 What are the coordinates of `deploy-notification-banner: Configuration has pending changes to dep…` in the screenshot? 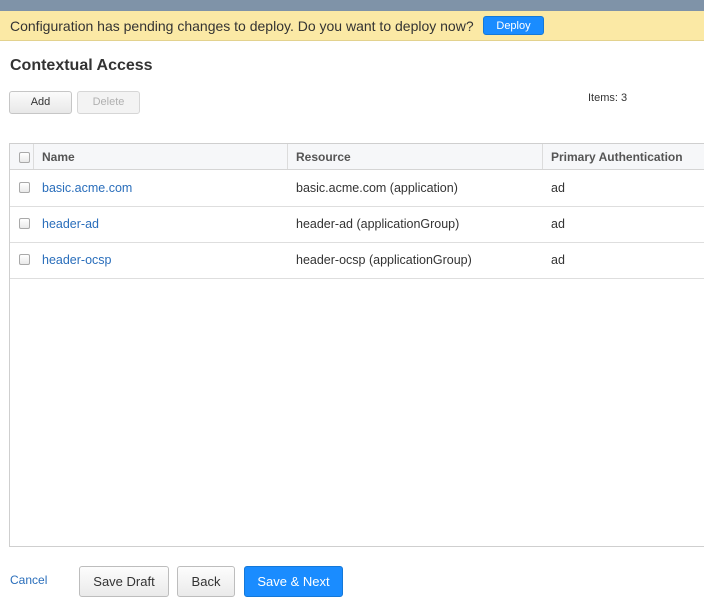 It's located at (352, 26).